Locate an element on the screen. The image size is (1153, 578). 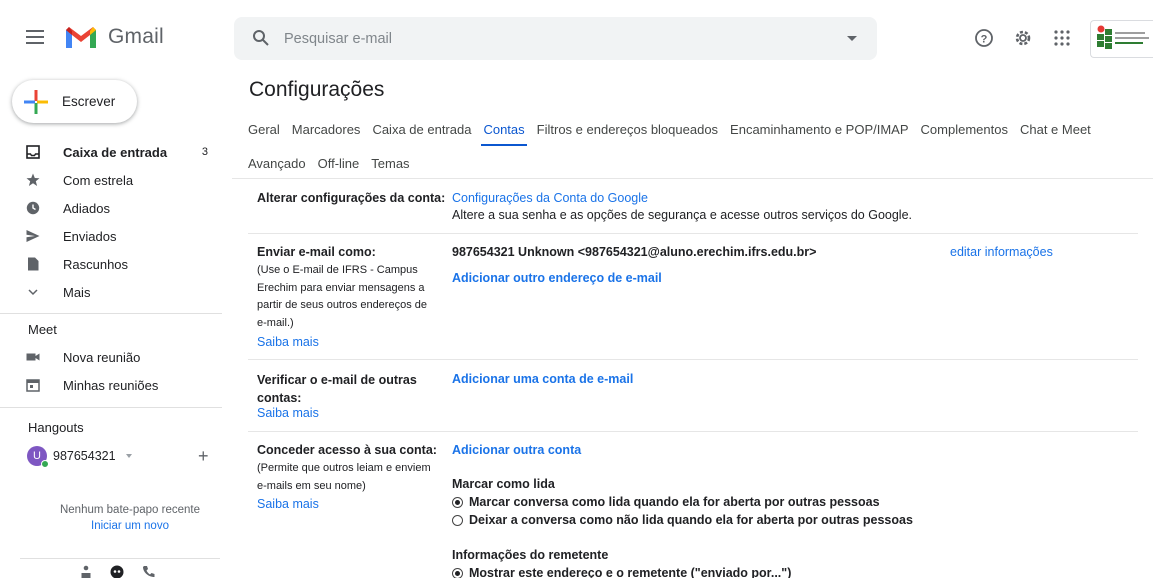
radio-button is located at coordinates (457, 520).